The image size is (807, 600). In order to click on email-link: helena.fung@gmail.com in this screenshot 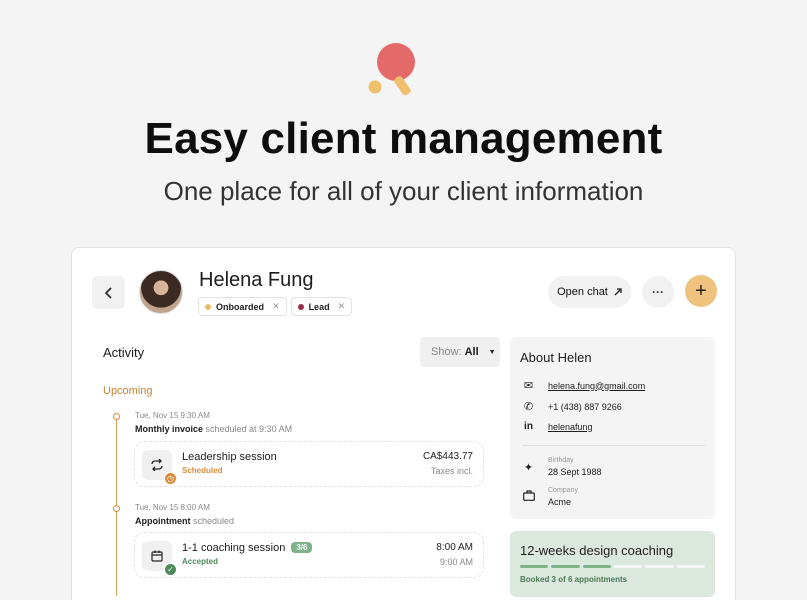, I will do `click(596, 386)`.